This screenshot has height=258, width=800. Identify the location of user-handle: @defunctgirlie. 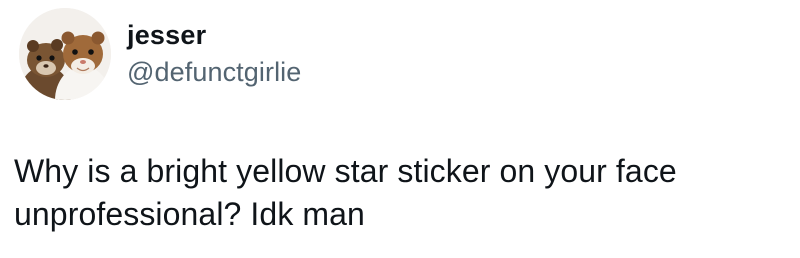
(214, 72).